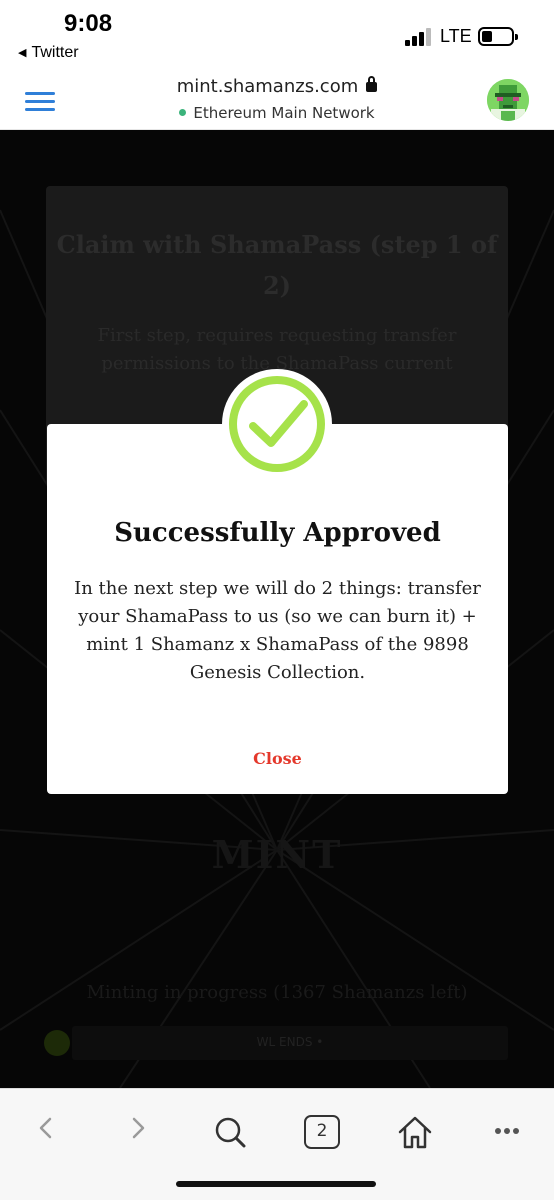 The width and height of the screenshot is (554, 1200). I want to click on checkmark-circle-icon, so click(277, 424).